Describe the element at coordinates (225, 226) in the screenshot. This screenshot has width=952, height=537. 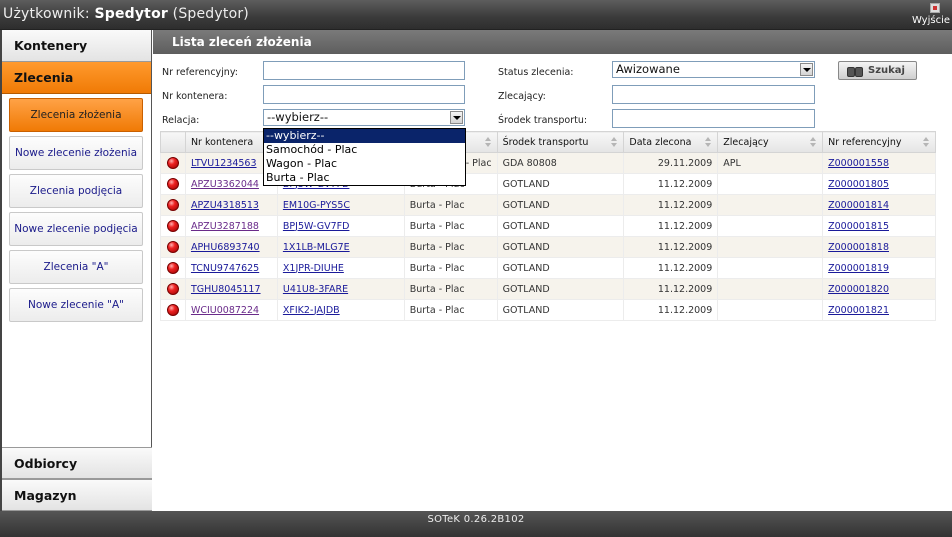
I see `container-link: APZU3287188` at that location.